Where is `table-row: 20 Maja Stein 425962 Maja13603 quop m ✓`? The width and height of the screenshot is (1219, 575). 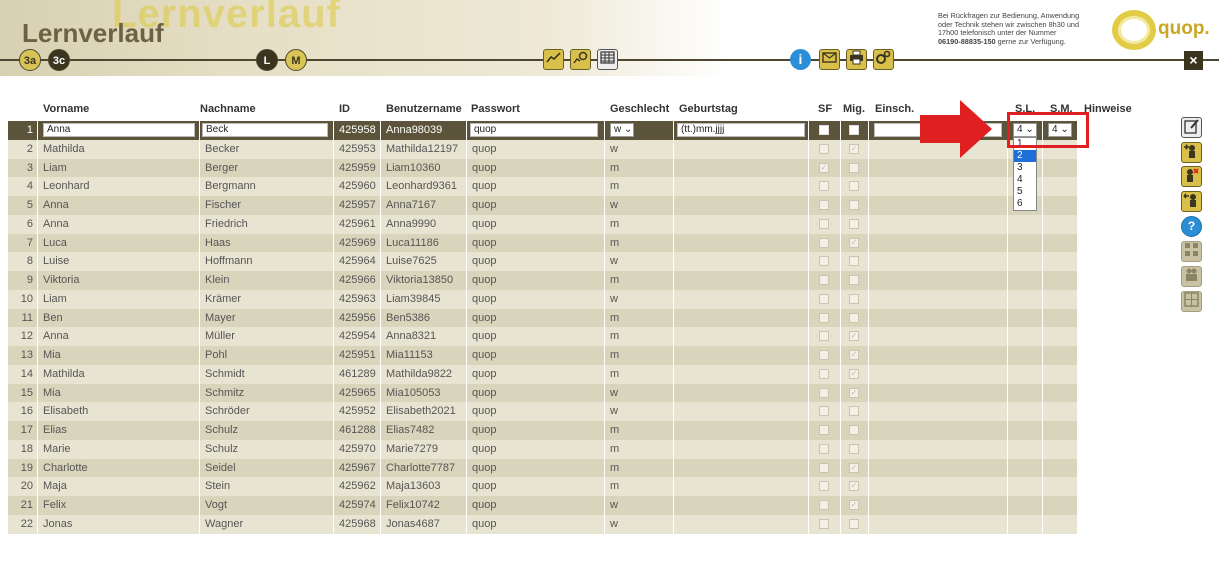 table-row: 20 Maja Stein 425962 Maja13603 quop m ✓ is located at coordinates (543, 486).